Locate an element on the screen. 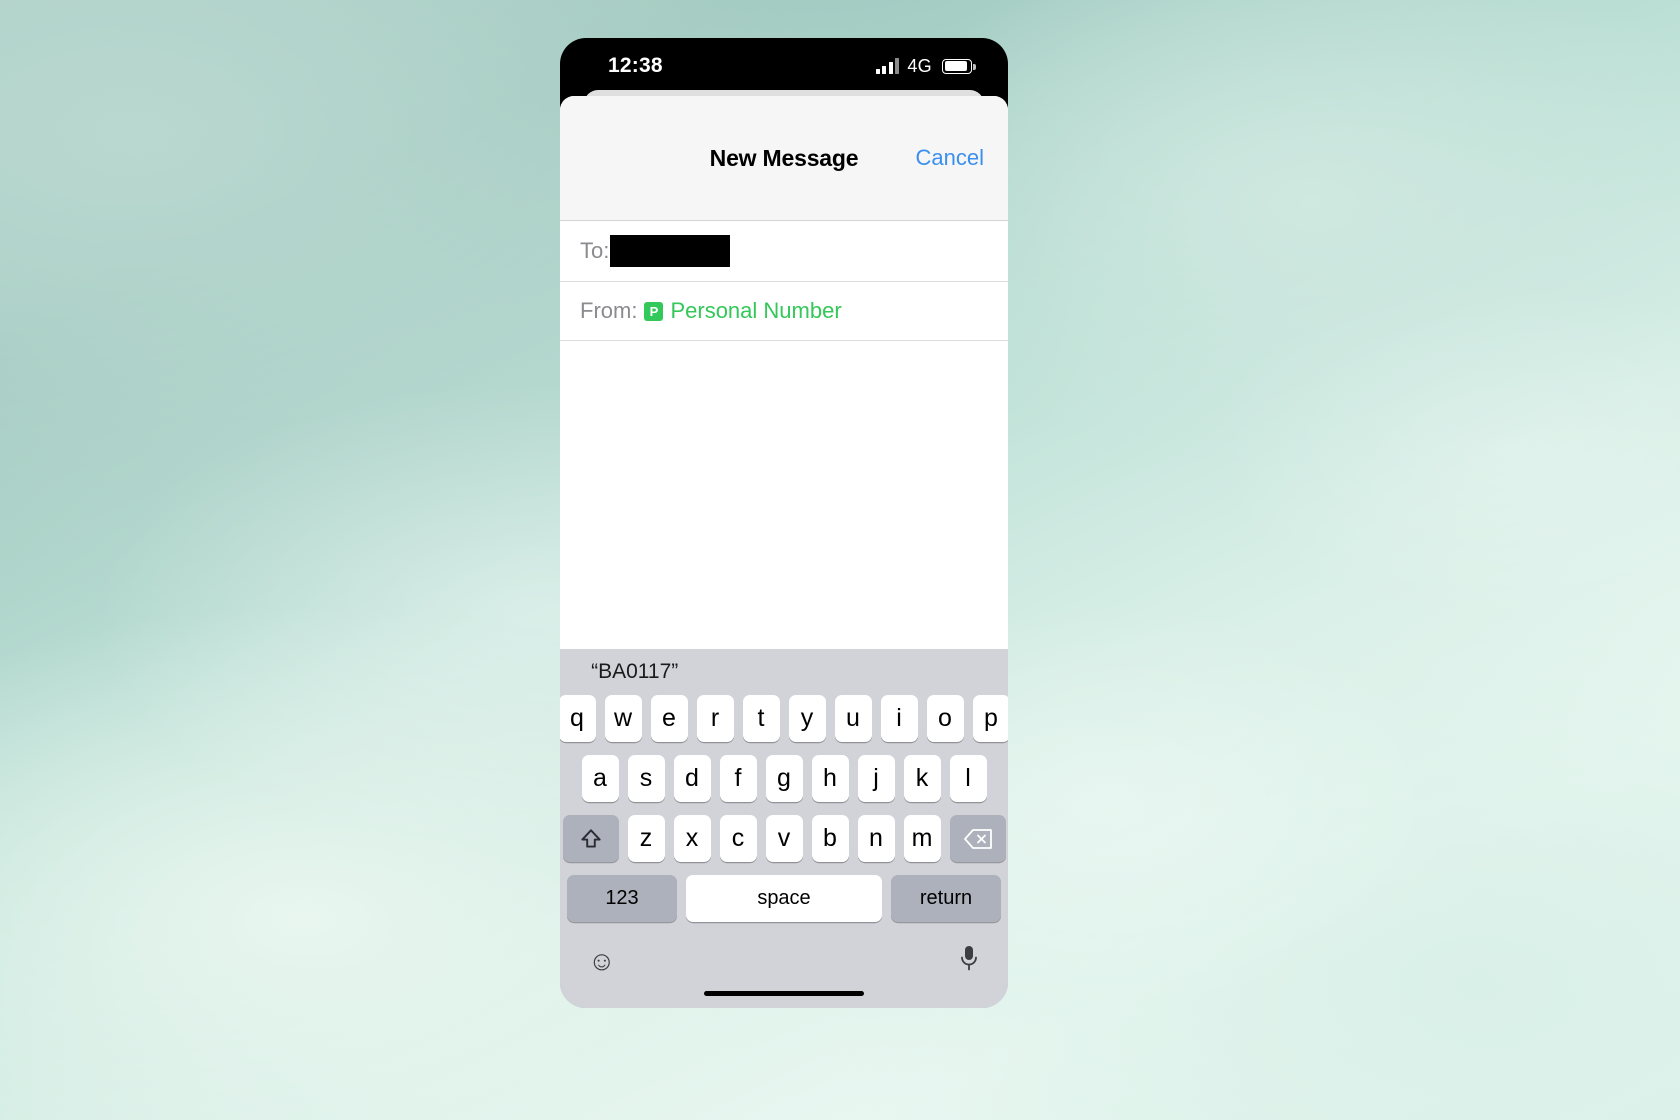  recipient-row: To: is located at coordinates (784, 251).